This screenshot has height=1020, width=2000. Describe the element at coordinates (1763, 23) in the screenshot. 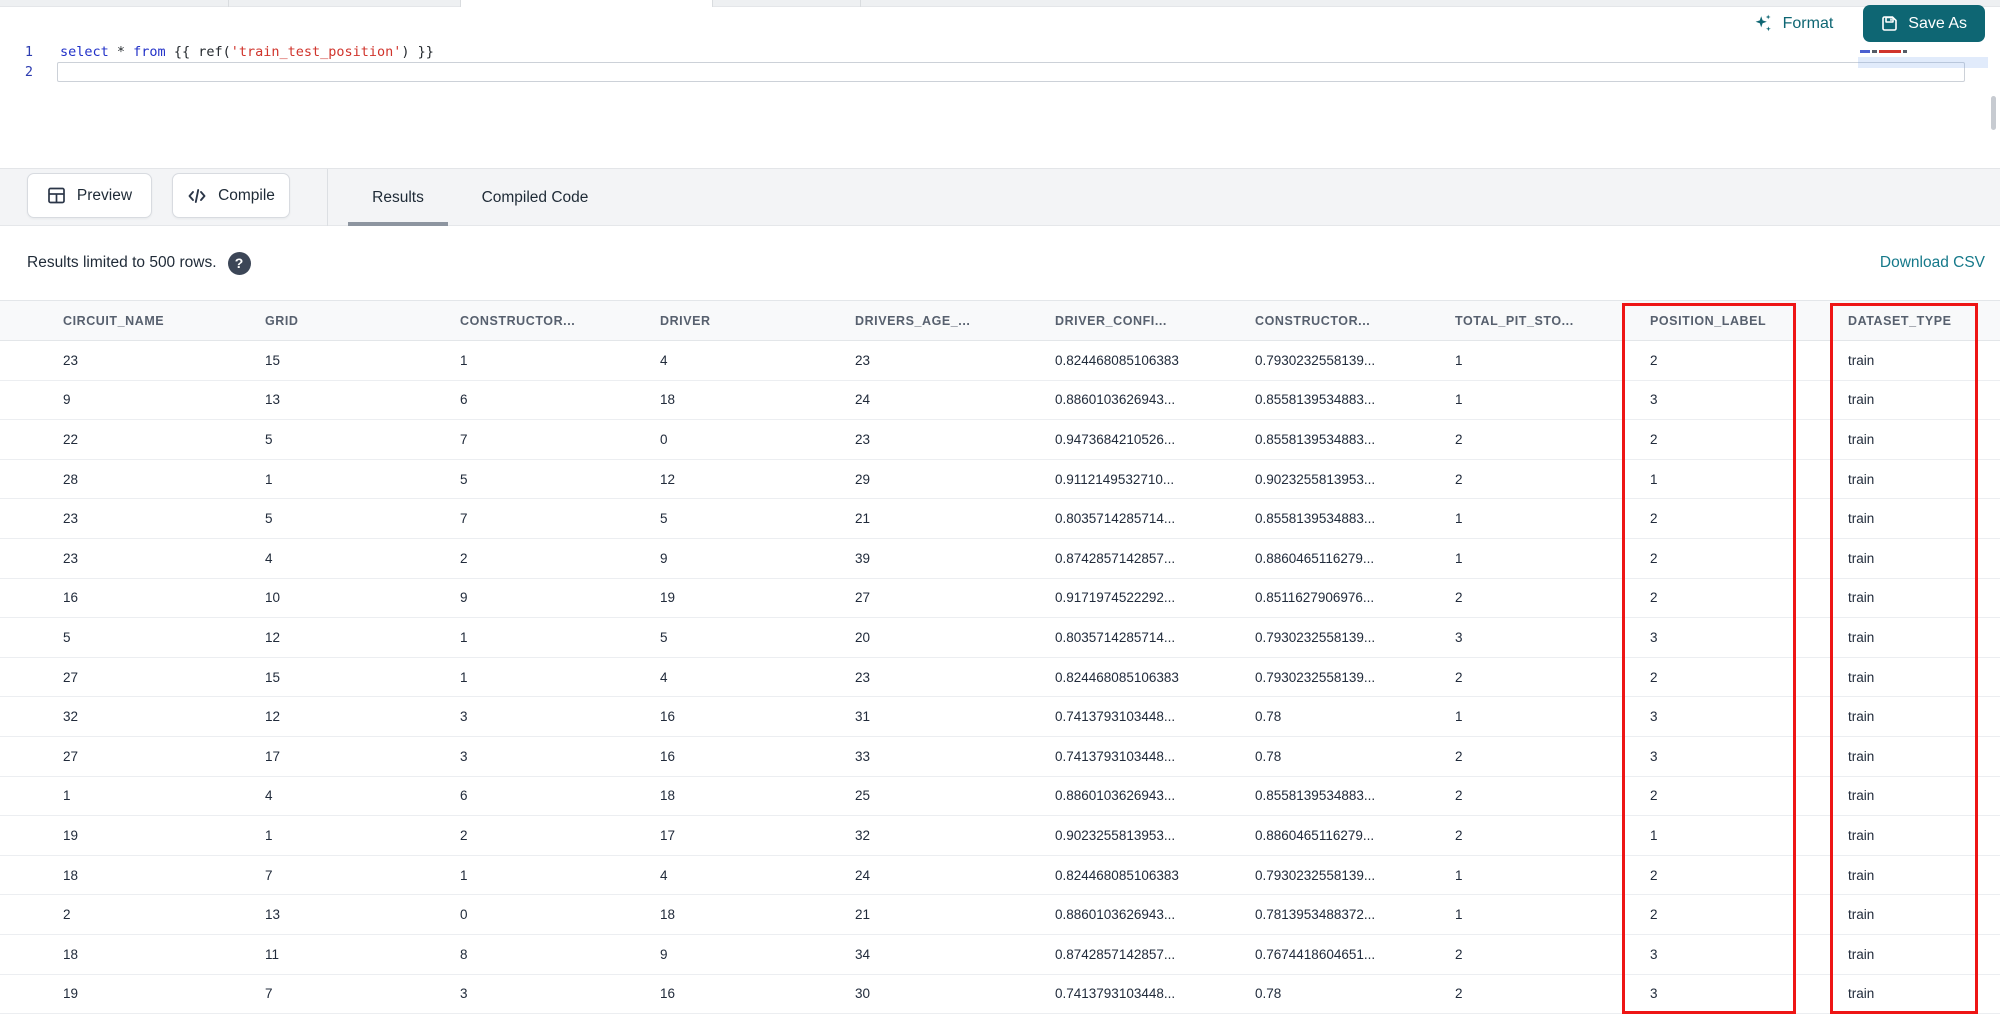

I see `sparkle-icon` at that location.